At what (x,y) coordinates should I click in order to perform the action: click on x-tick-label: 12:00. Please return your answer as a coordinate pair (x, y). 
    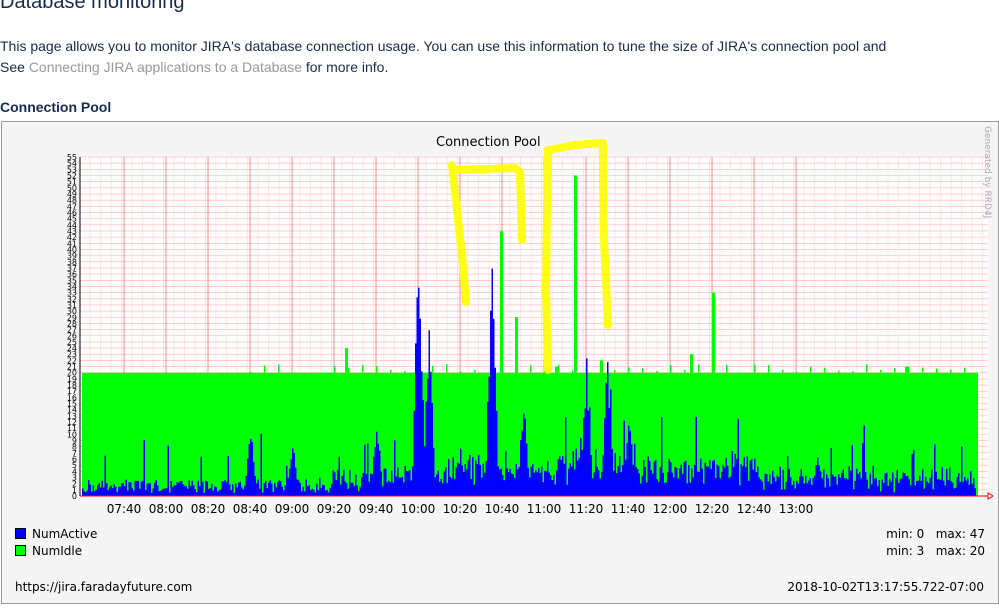
    Looking at the image, I should click on (670, 509).